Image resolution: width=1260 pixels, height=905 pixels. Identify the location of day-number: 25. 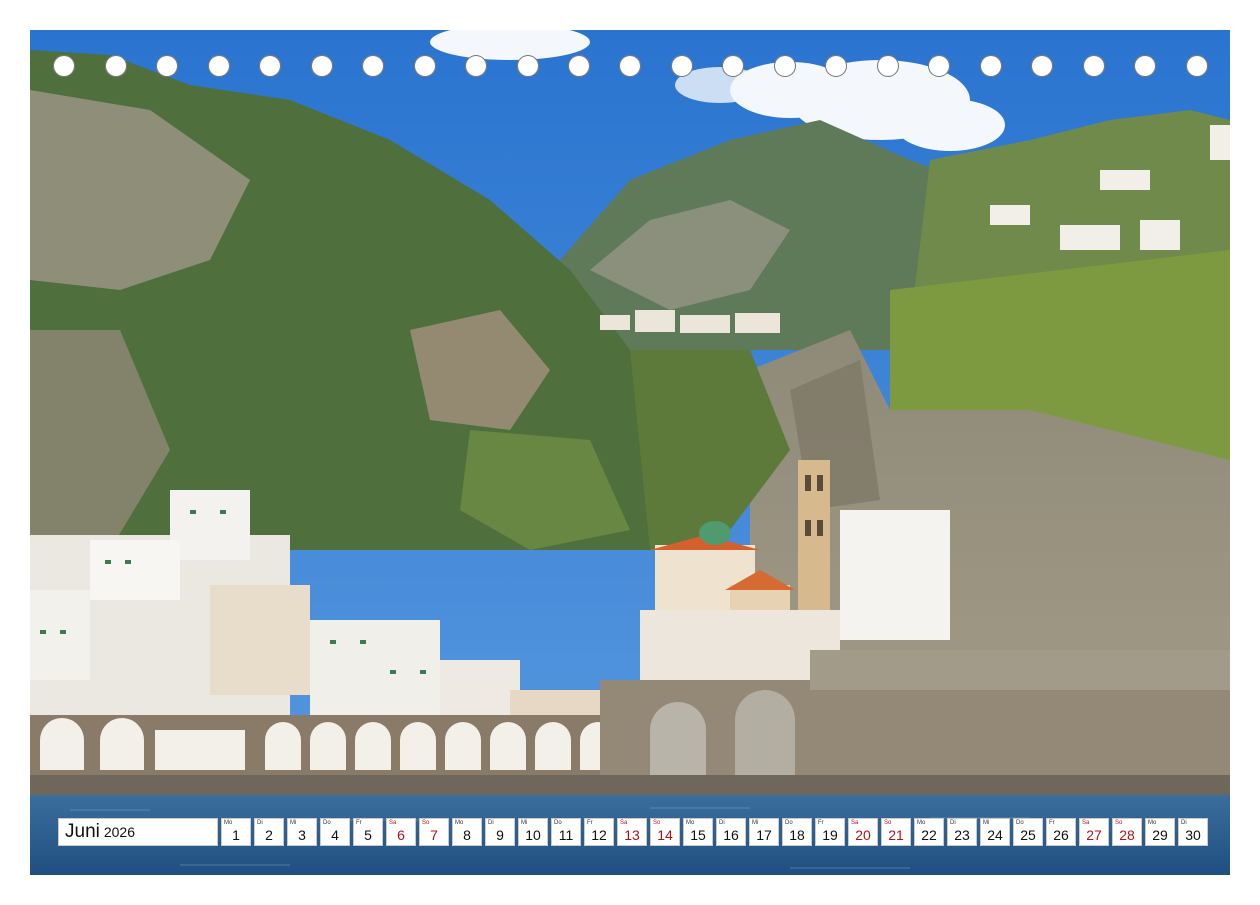
(1028, 835).